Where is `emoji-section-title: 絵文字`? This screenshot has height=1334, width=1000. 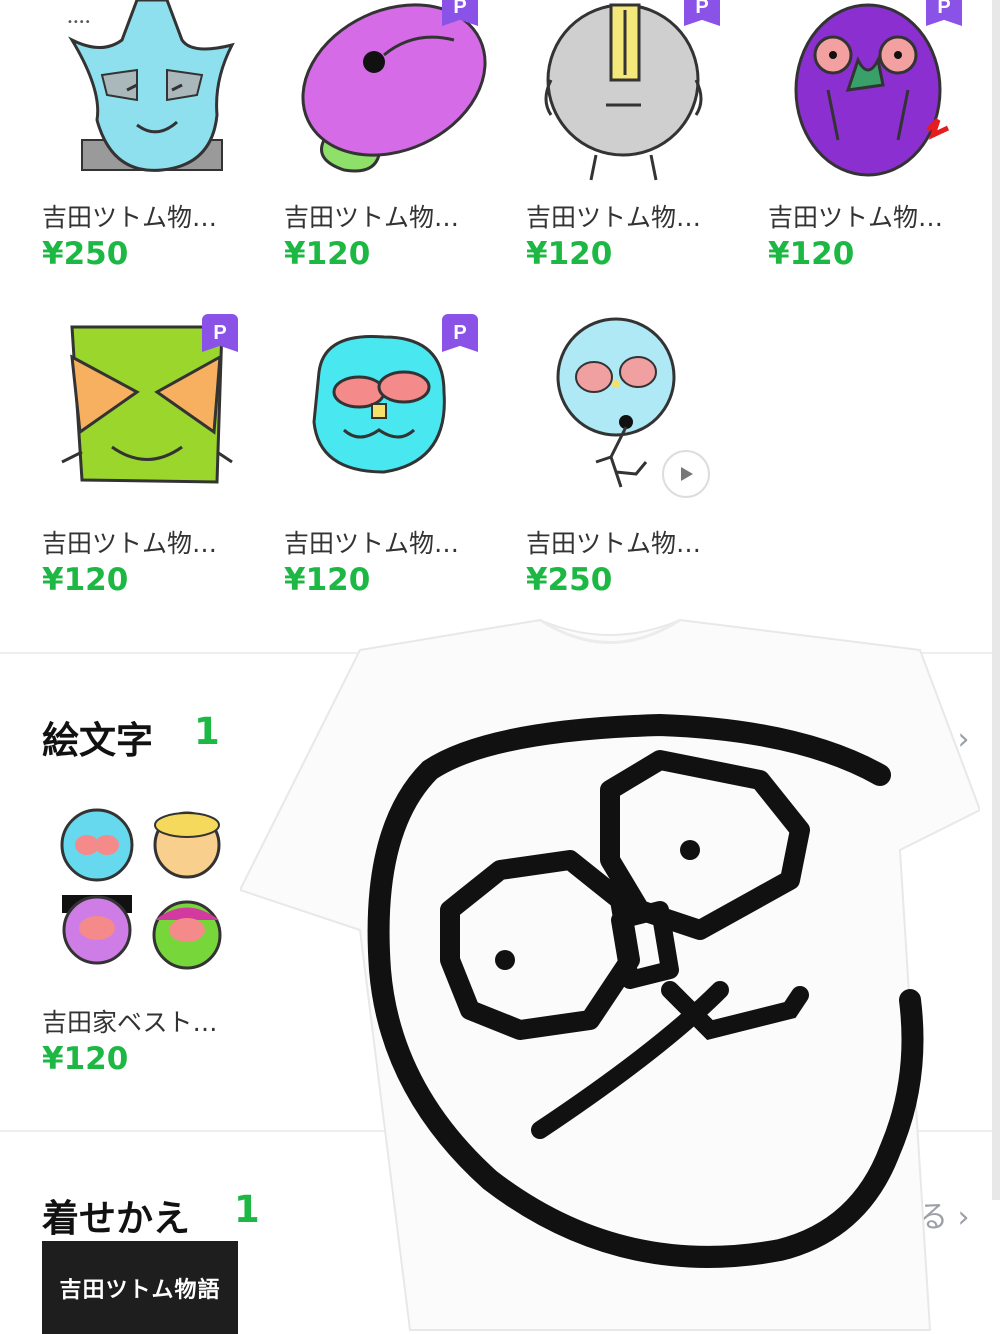
emoji-section-title: 絵文字 is located at coordinates (97, 740).